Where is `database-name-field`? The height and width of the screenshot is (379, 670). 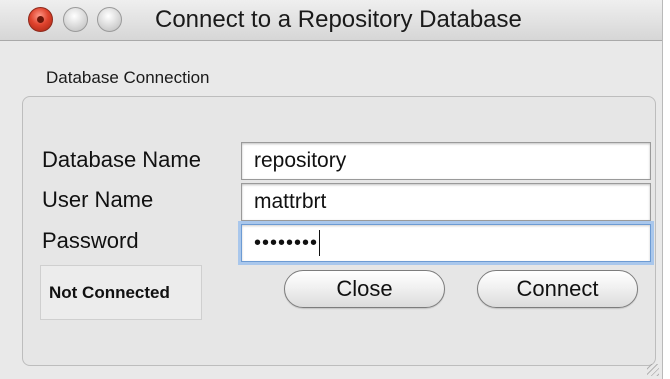 database-name-field is located at coordinates (446, 161).